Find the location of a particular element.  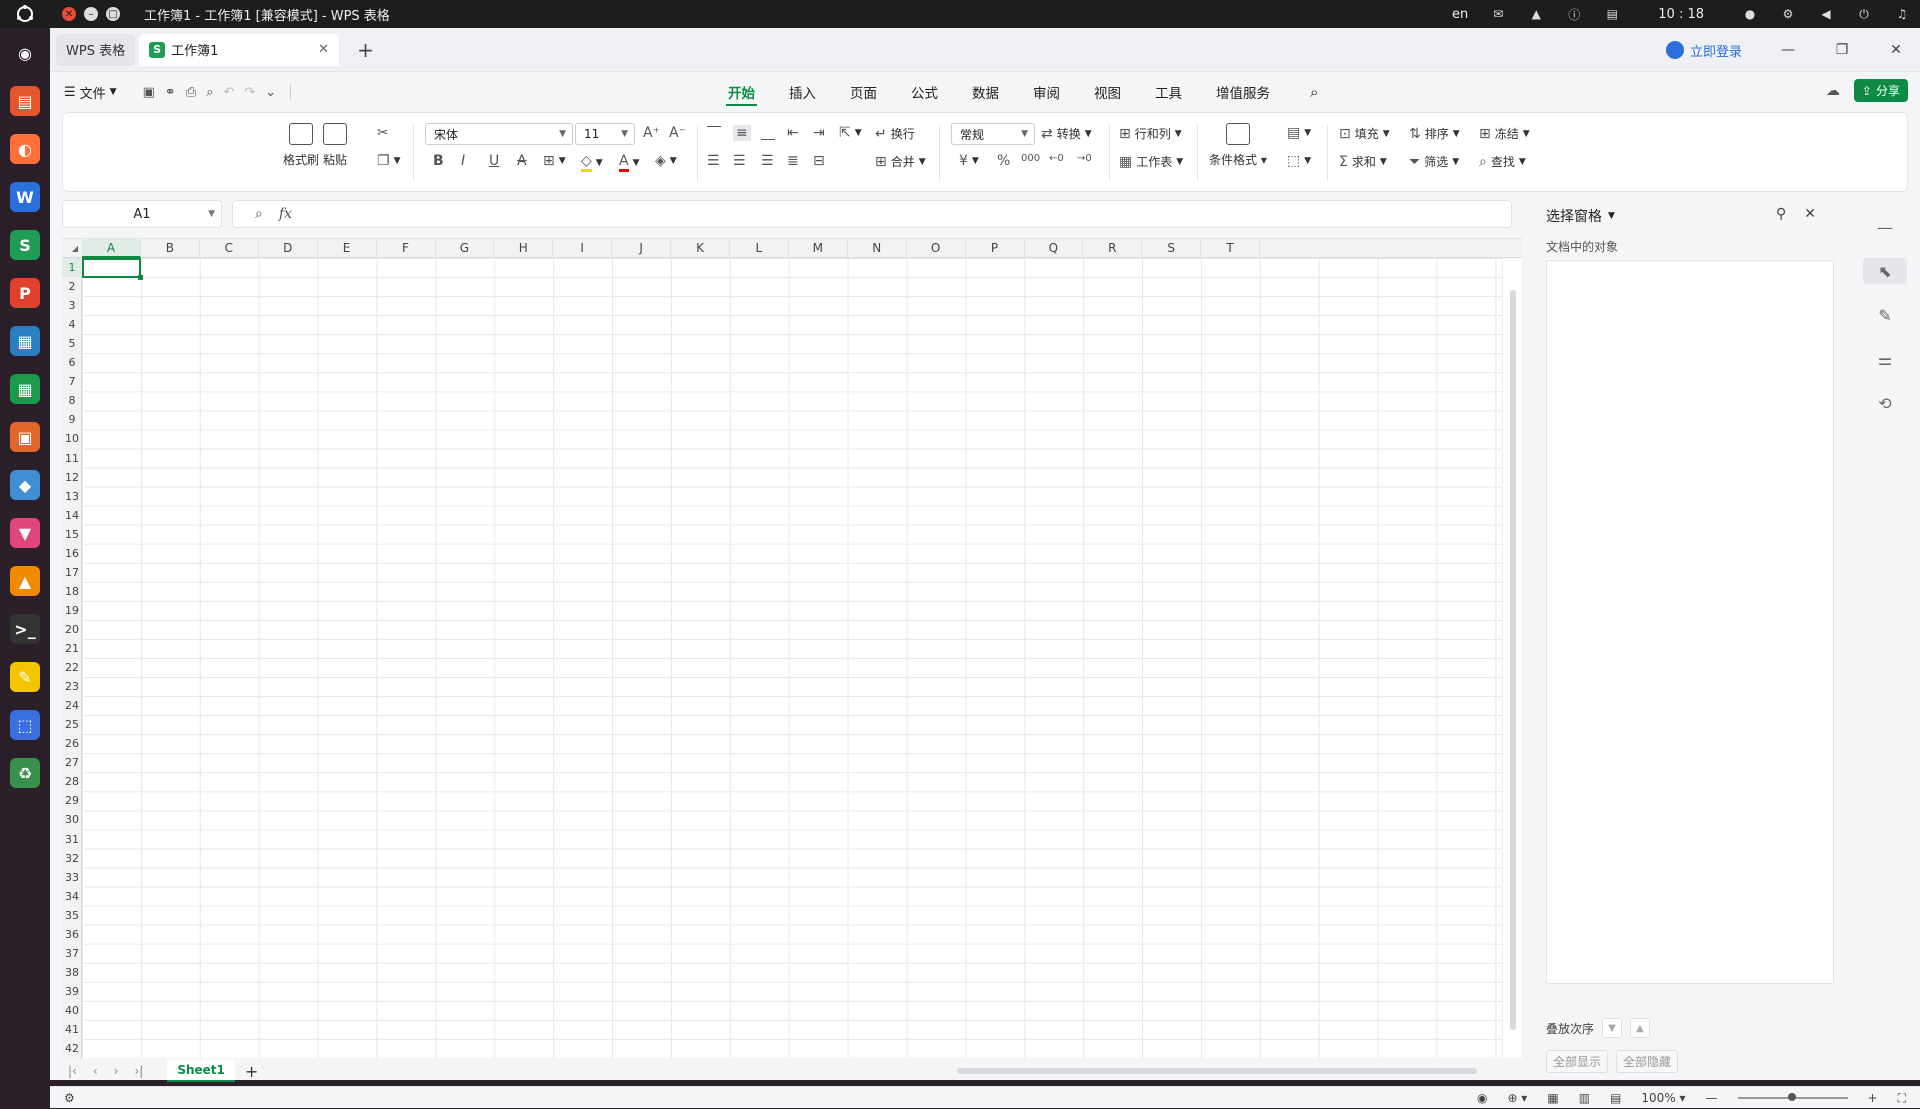

trash-icon: ♻ is located at coordinates (25, 773).